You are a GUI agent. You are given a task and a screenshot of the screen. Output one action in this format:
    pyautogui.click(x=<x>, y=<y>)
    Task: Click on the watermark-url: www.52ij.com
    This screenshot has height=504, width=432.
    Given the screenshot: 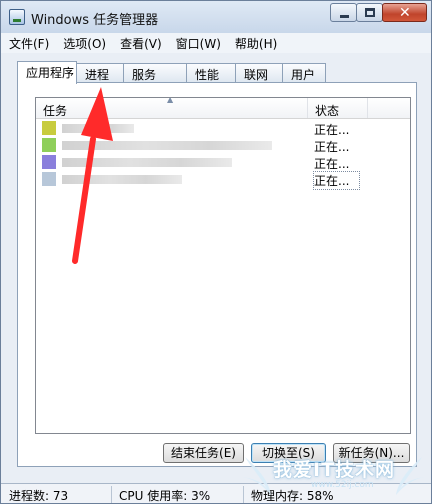 What is the action you would take?
    pyautogui.click(x=342, y=485)
    